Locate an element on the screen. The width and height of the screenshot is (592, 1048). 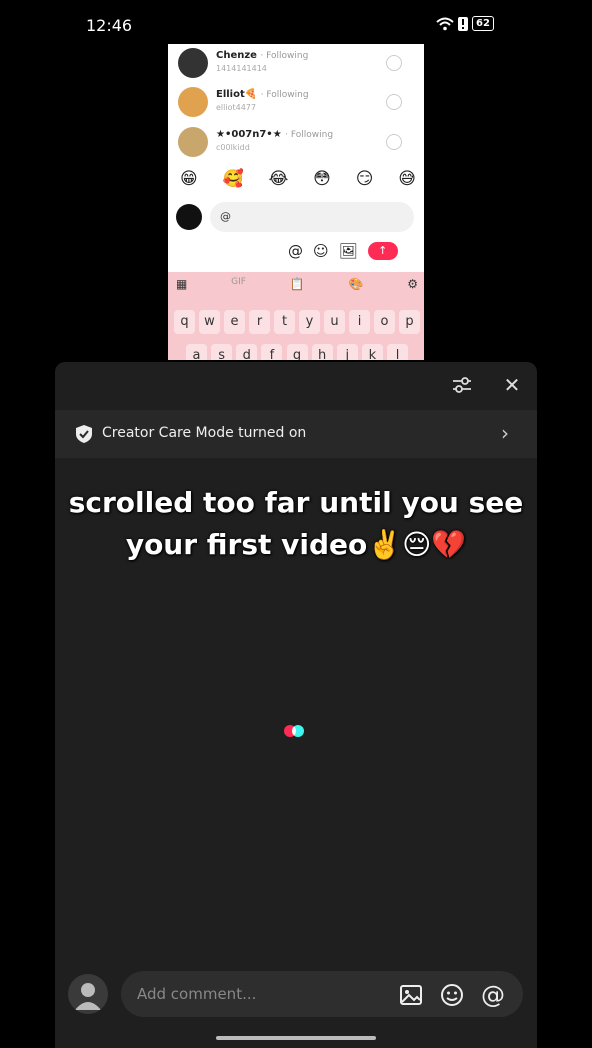
apps-icon: ▦ is located at coordinates (182, 284).